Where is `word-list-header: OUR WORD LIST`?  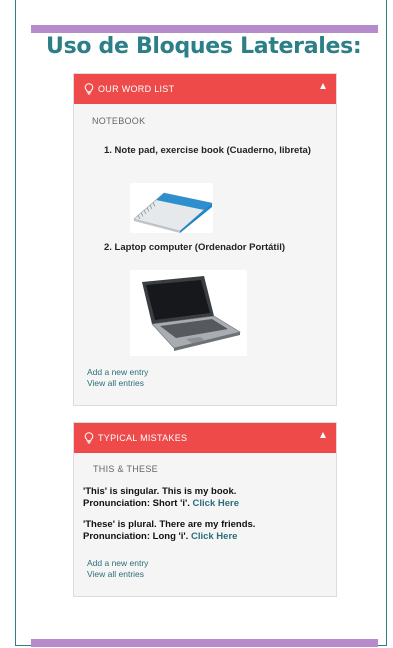 word-list-header: OUR WORD LIST is located at coordinates (205, 89).